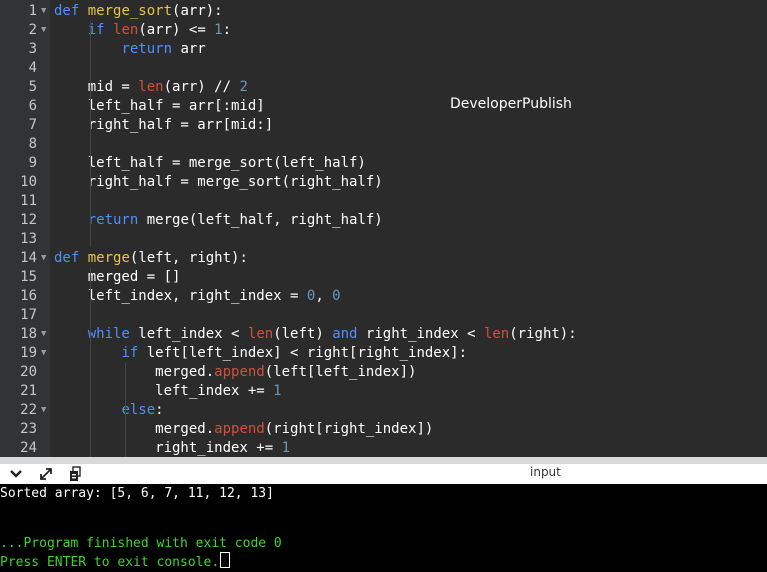 The image size is (767, 572). Describe the element at coordinates (28, 239) in the screenshot. I see `line-number: 13` at that location.